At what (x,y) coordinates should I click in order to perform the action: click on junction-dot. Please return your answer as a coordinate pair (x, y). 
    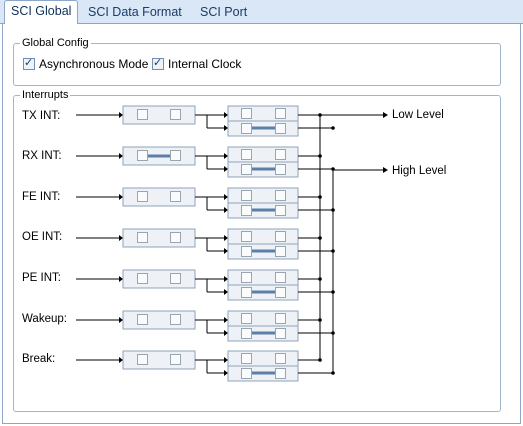
    Looking at the image, I should click on (333, 128).